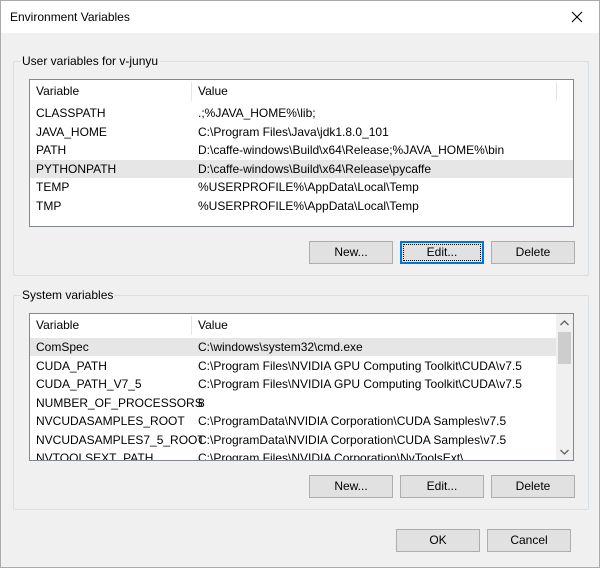  What do you see at coordinates (533, 486) in the screenshot?
I see `system-delete-button: Delete` at bounding box center [533, 486].